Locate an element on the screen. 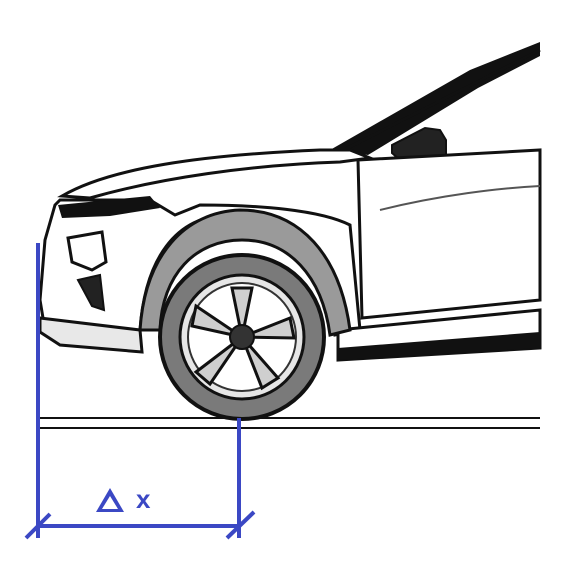  delta-symbol is located at coordinates (110, 499).